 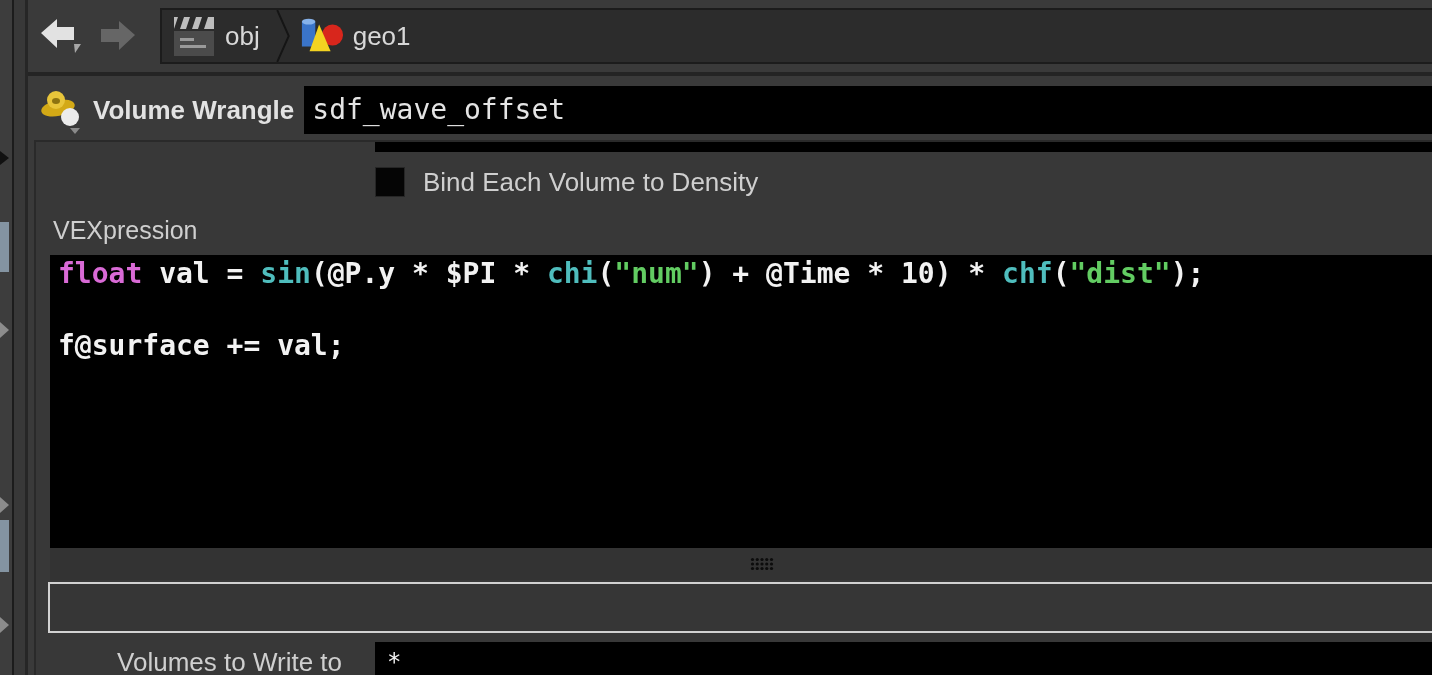 I want to click on parameter-label: Volumes to Write to, so click(x=229, y=660).